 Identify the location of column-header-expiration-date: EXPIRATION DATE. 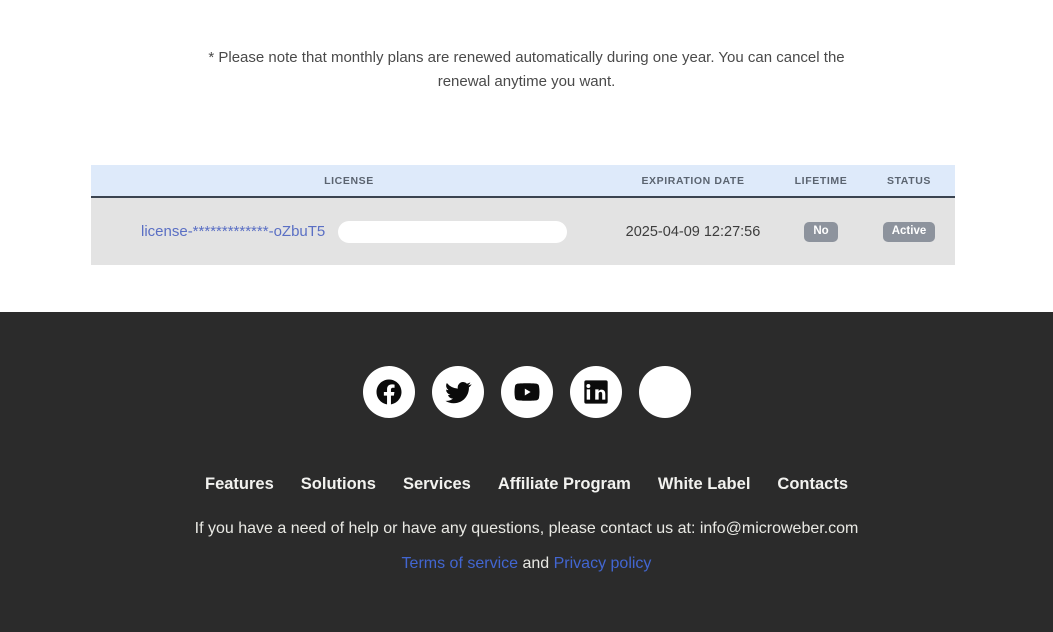
(693, 181).